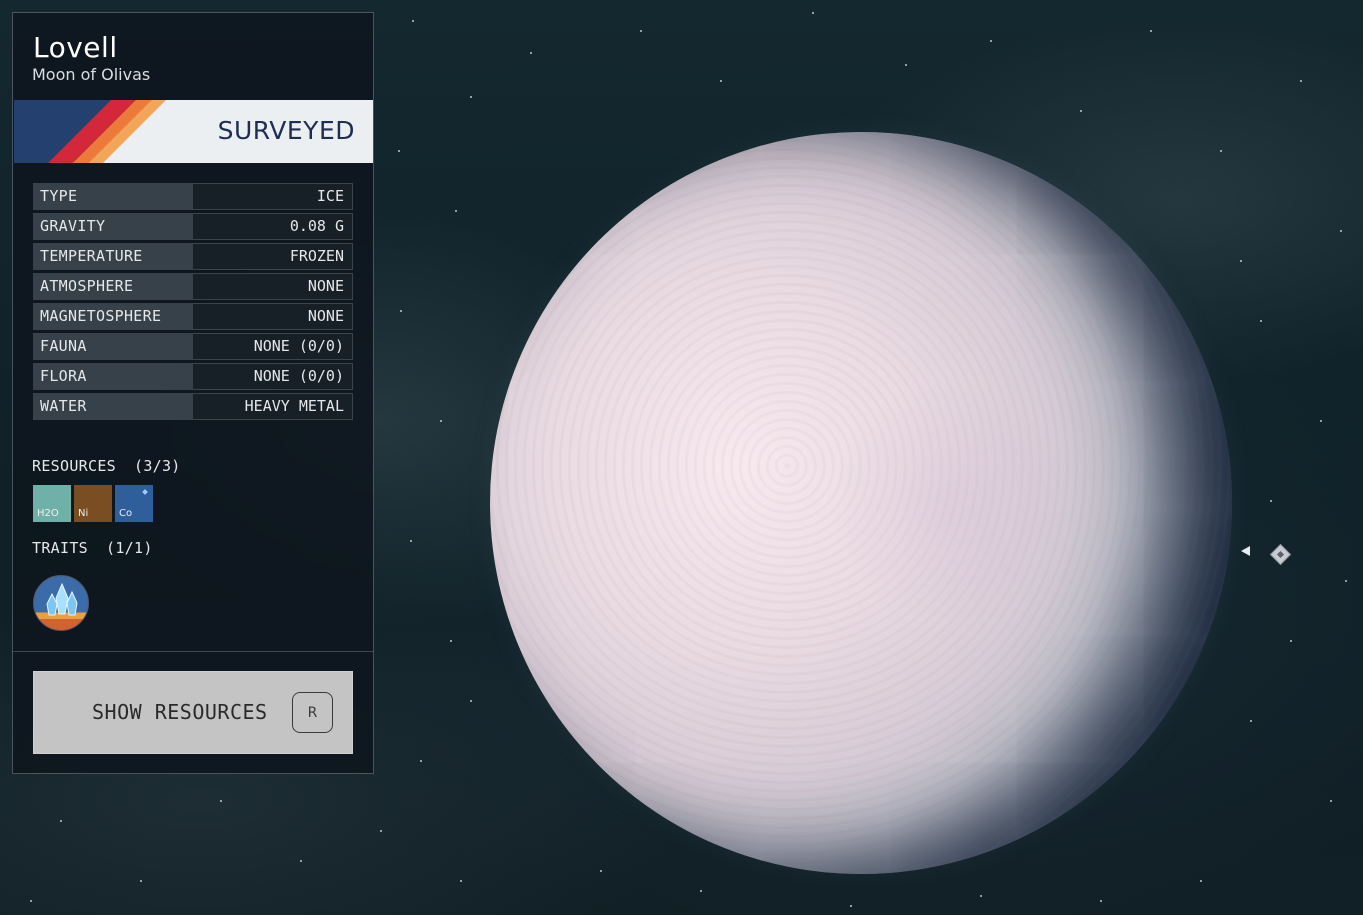 This screenshot has width=1363, height=915. Describe the element at coordinates (92, 548) in the screenshot. I see `traits-heading: TRAITS (1/1)` at that location.